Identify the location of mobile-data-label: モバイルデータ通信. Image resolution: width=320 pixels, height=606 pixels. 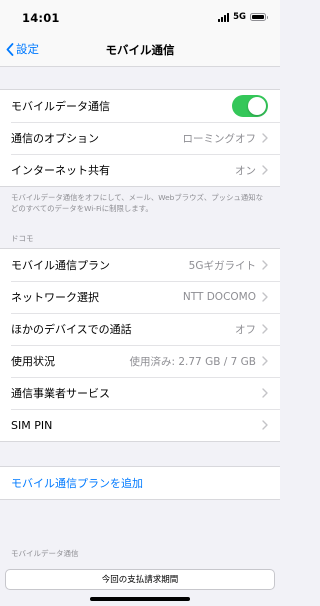
(60, 106).